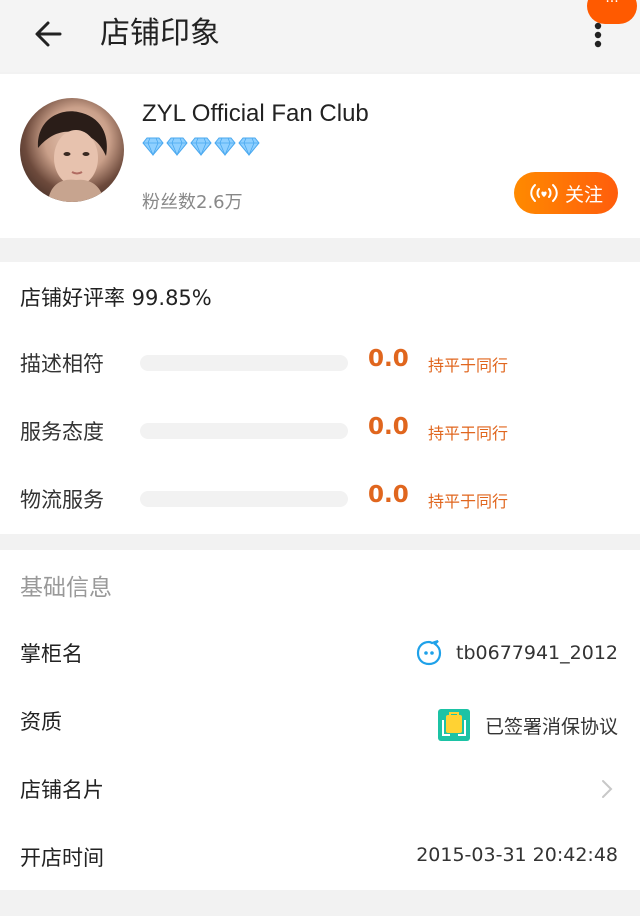 This screenshot has height=916, width=640. I want to click on info-label: 开店时间, so click(62, 858).